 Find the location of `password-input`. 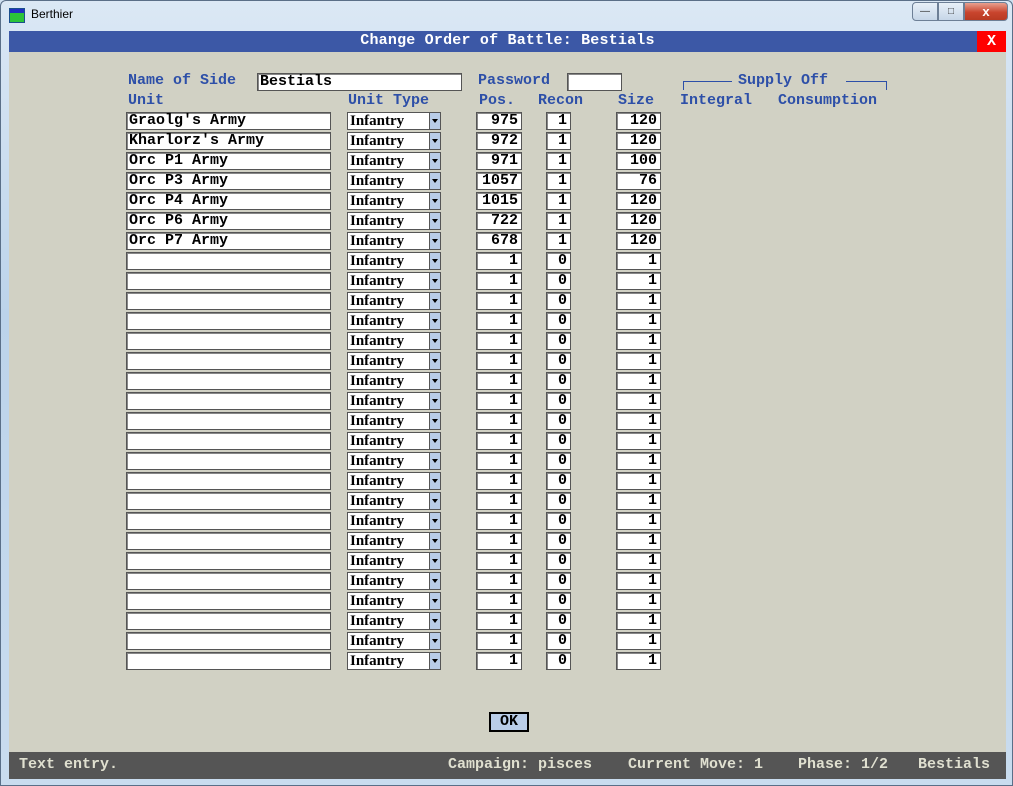

password-input is located at coordinates (594, 82).